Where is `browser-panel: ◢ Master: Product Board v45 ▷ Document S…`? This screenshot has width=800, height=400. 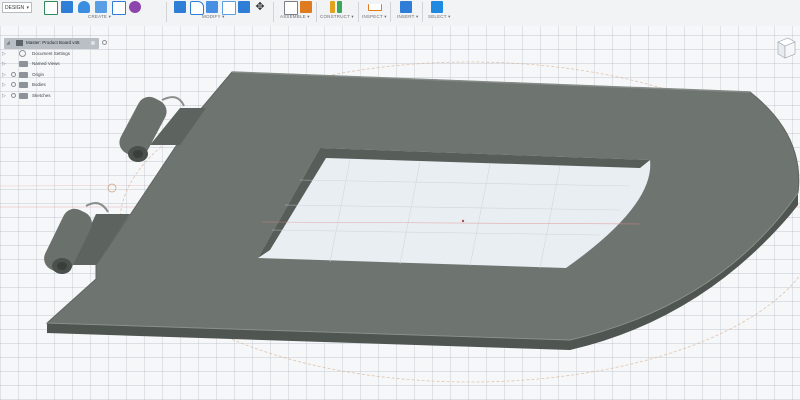 browser-panel: ◢ Master: Product Board v45 ▷ Document S… is located at coordinates (56, 69).